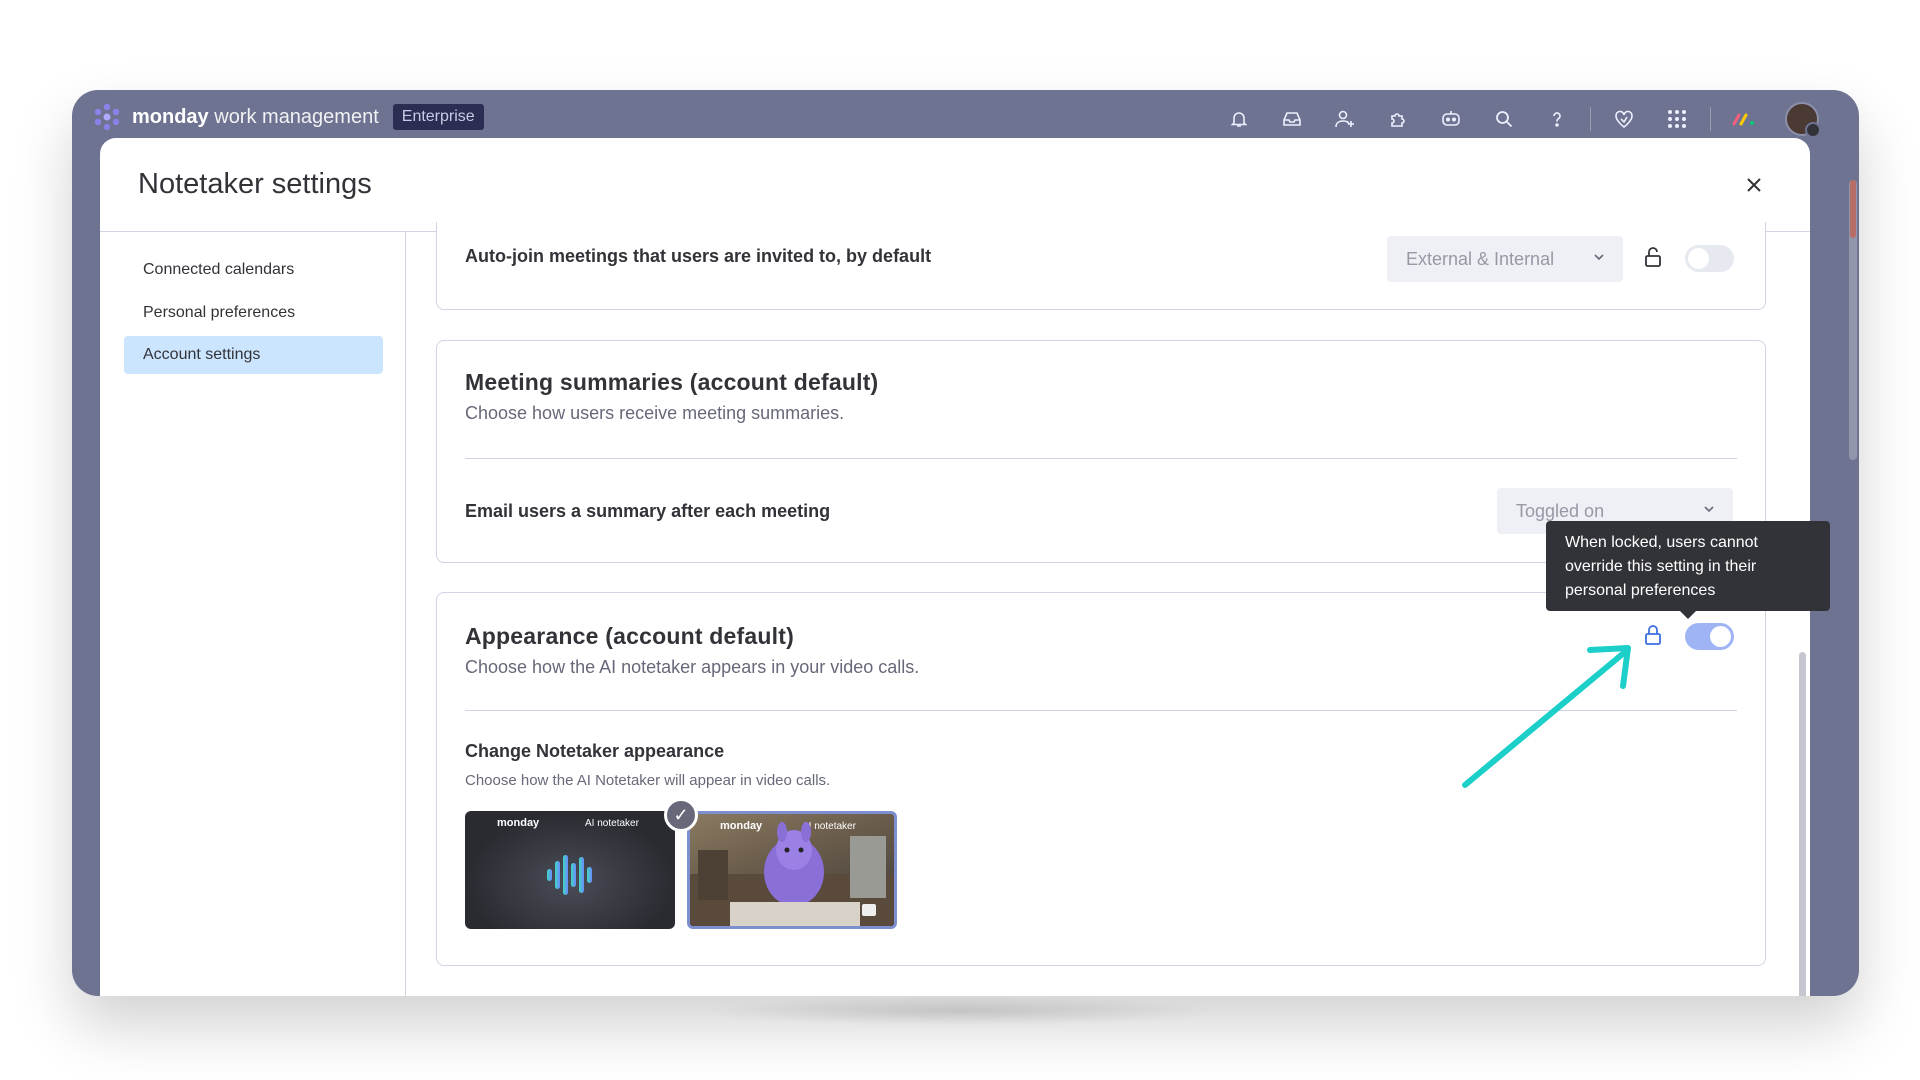 The height and width of the screenshot is (1080, 1920). I want to click on thumb-tag: AI notetaker, so click(612, 823).